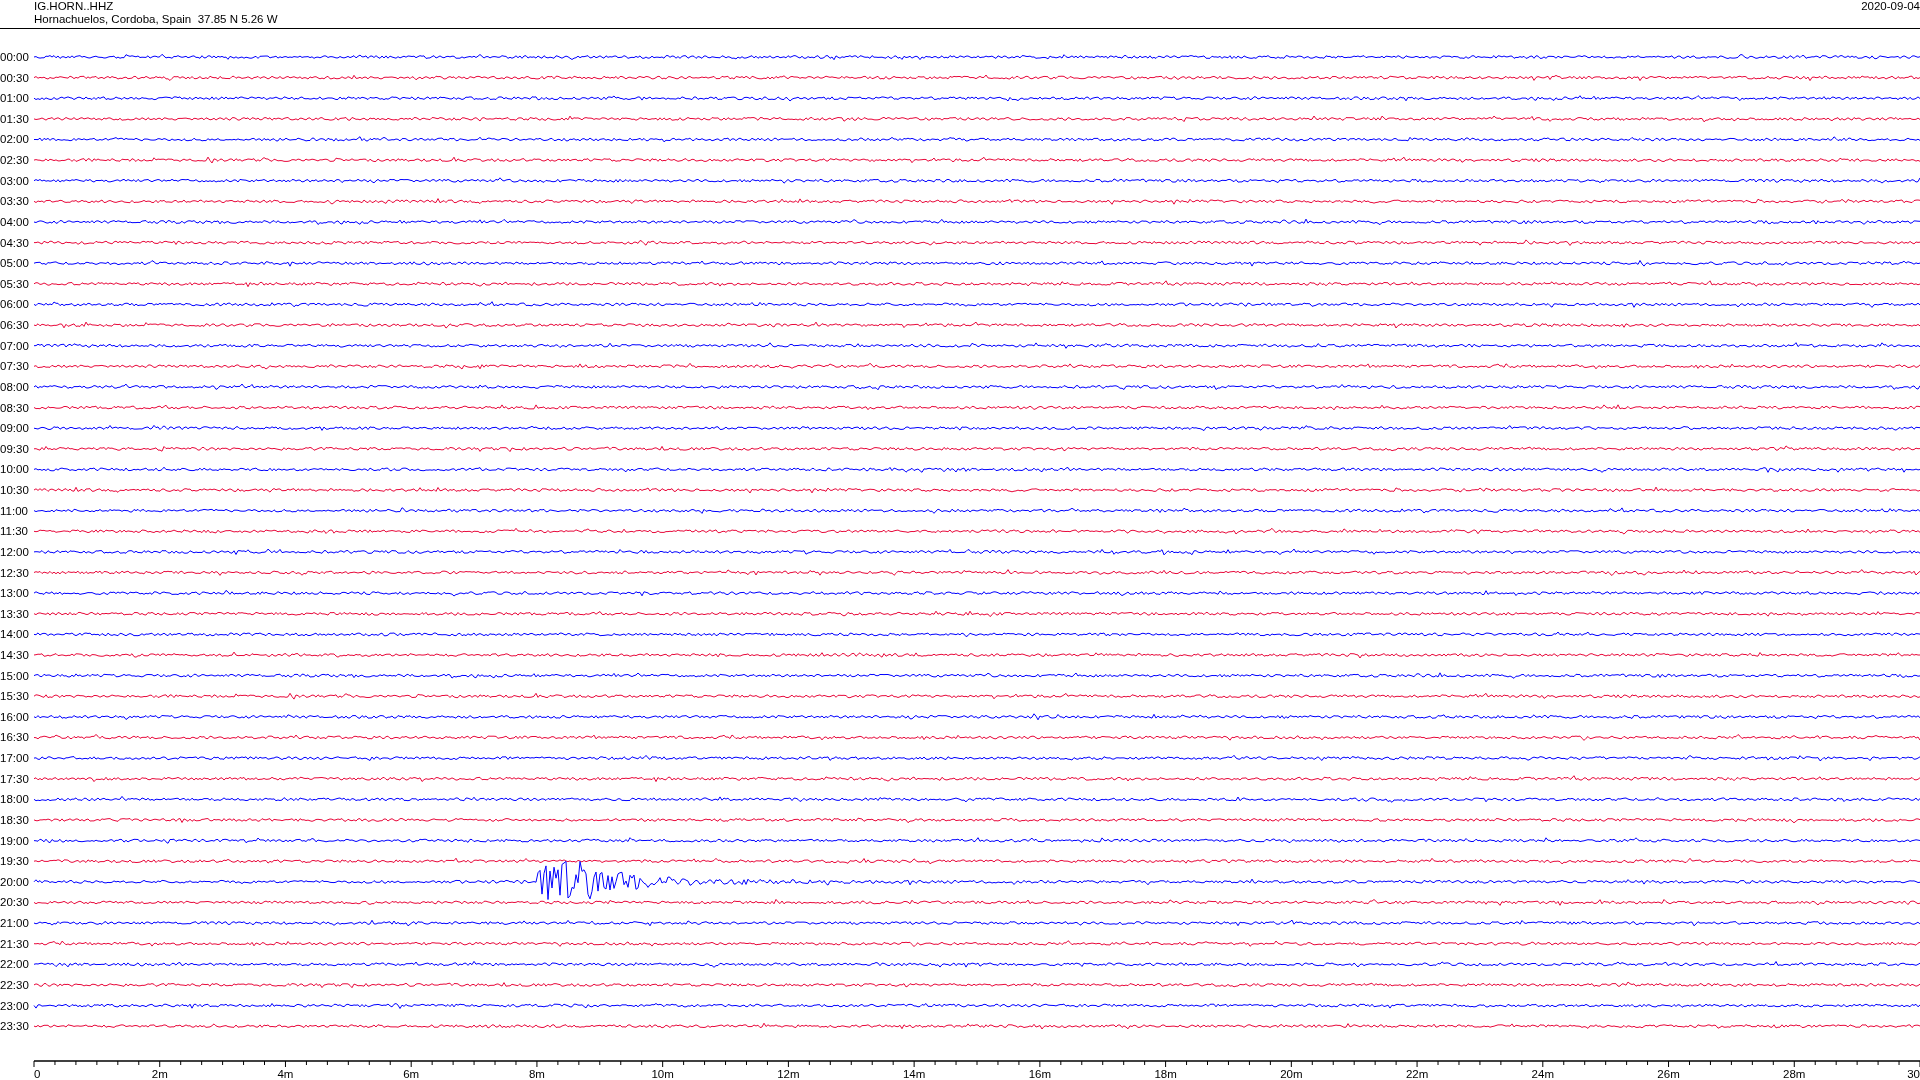  What do you see at coordinates (14, 737) in the screenshot?
I see `row-time-label: 16:30` at bounding box center [14, 737].